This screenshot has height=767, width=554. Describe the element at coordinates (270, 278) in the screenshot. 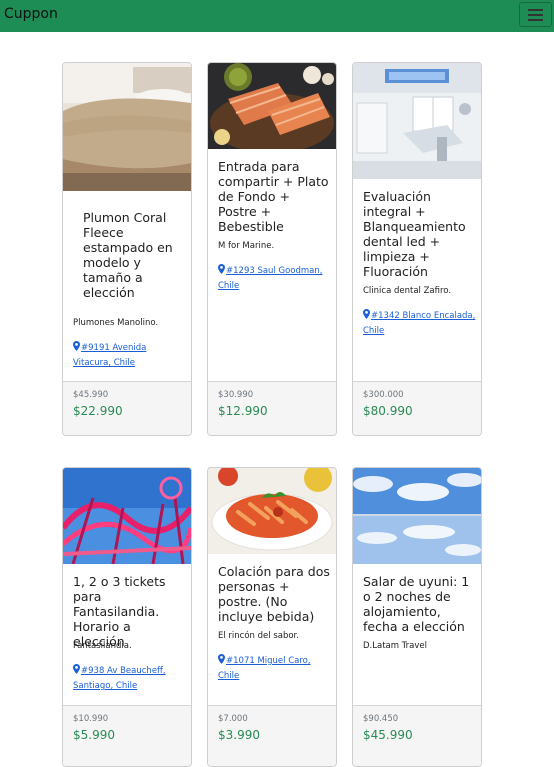

I see `location-text: #1293 Saul Goodman, Chile` at that location.